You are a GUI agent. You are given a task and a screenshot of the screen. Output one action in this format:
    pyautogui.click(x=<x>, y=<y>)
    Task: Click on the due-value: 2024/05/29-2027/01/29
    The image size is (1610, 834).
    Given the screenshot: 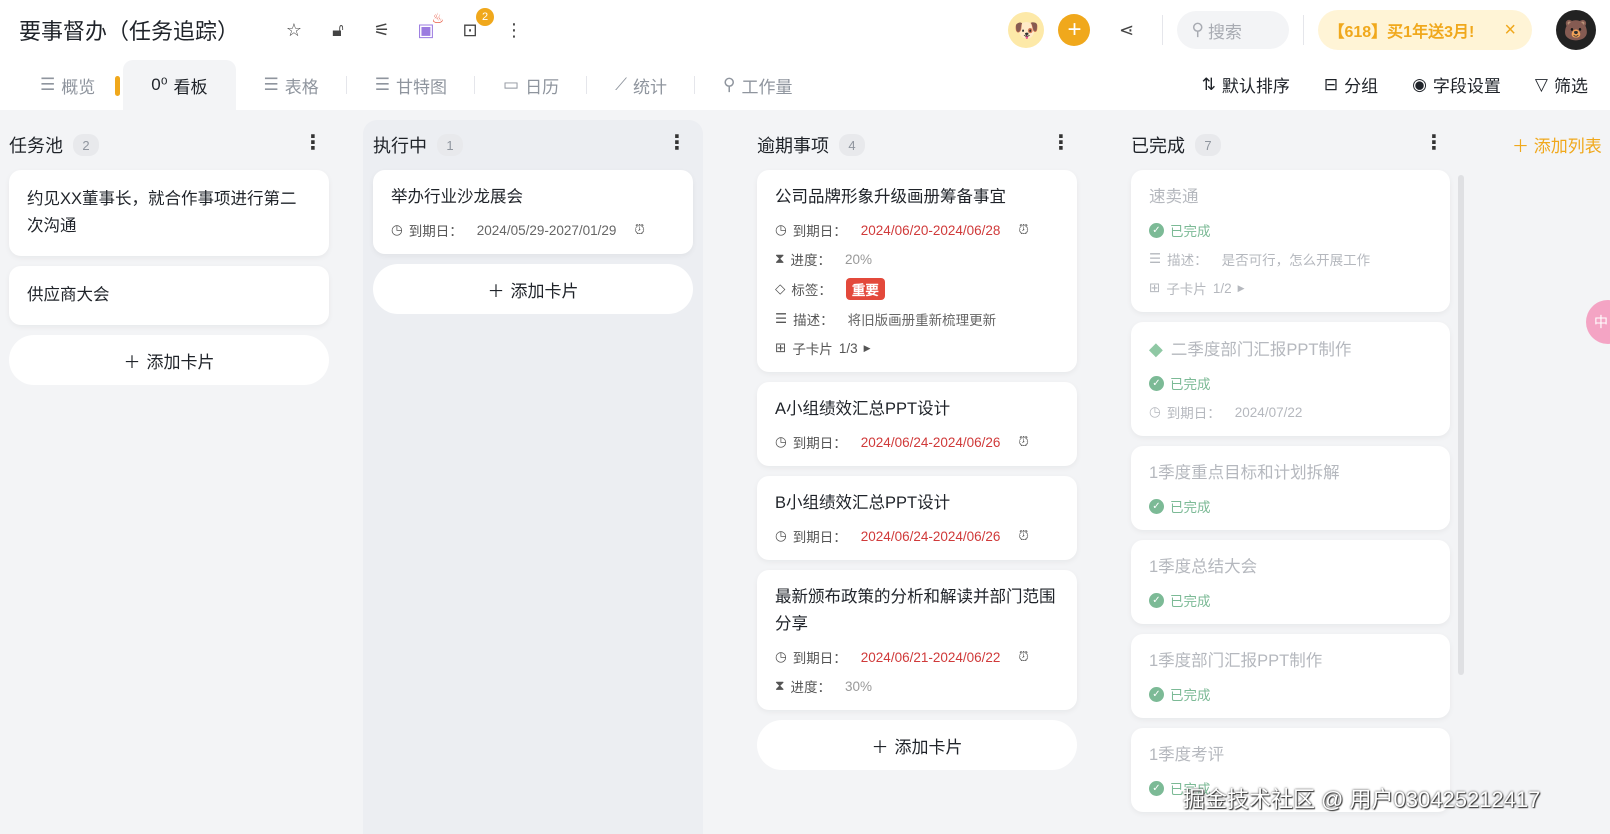 What is the action you would take?
    pyautogui.click(x=546, y=230)
    